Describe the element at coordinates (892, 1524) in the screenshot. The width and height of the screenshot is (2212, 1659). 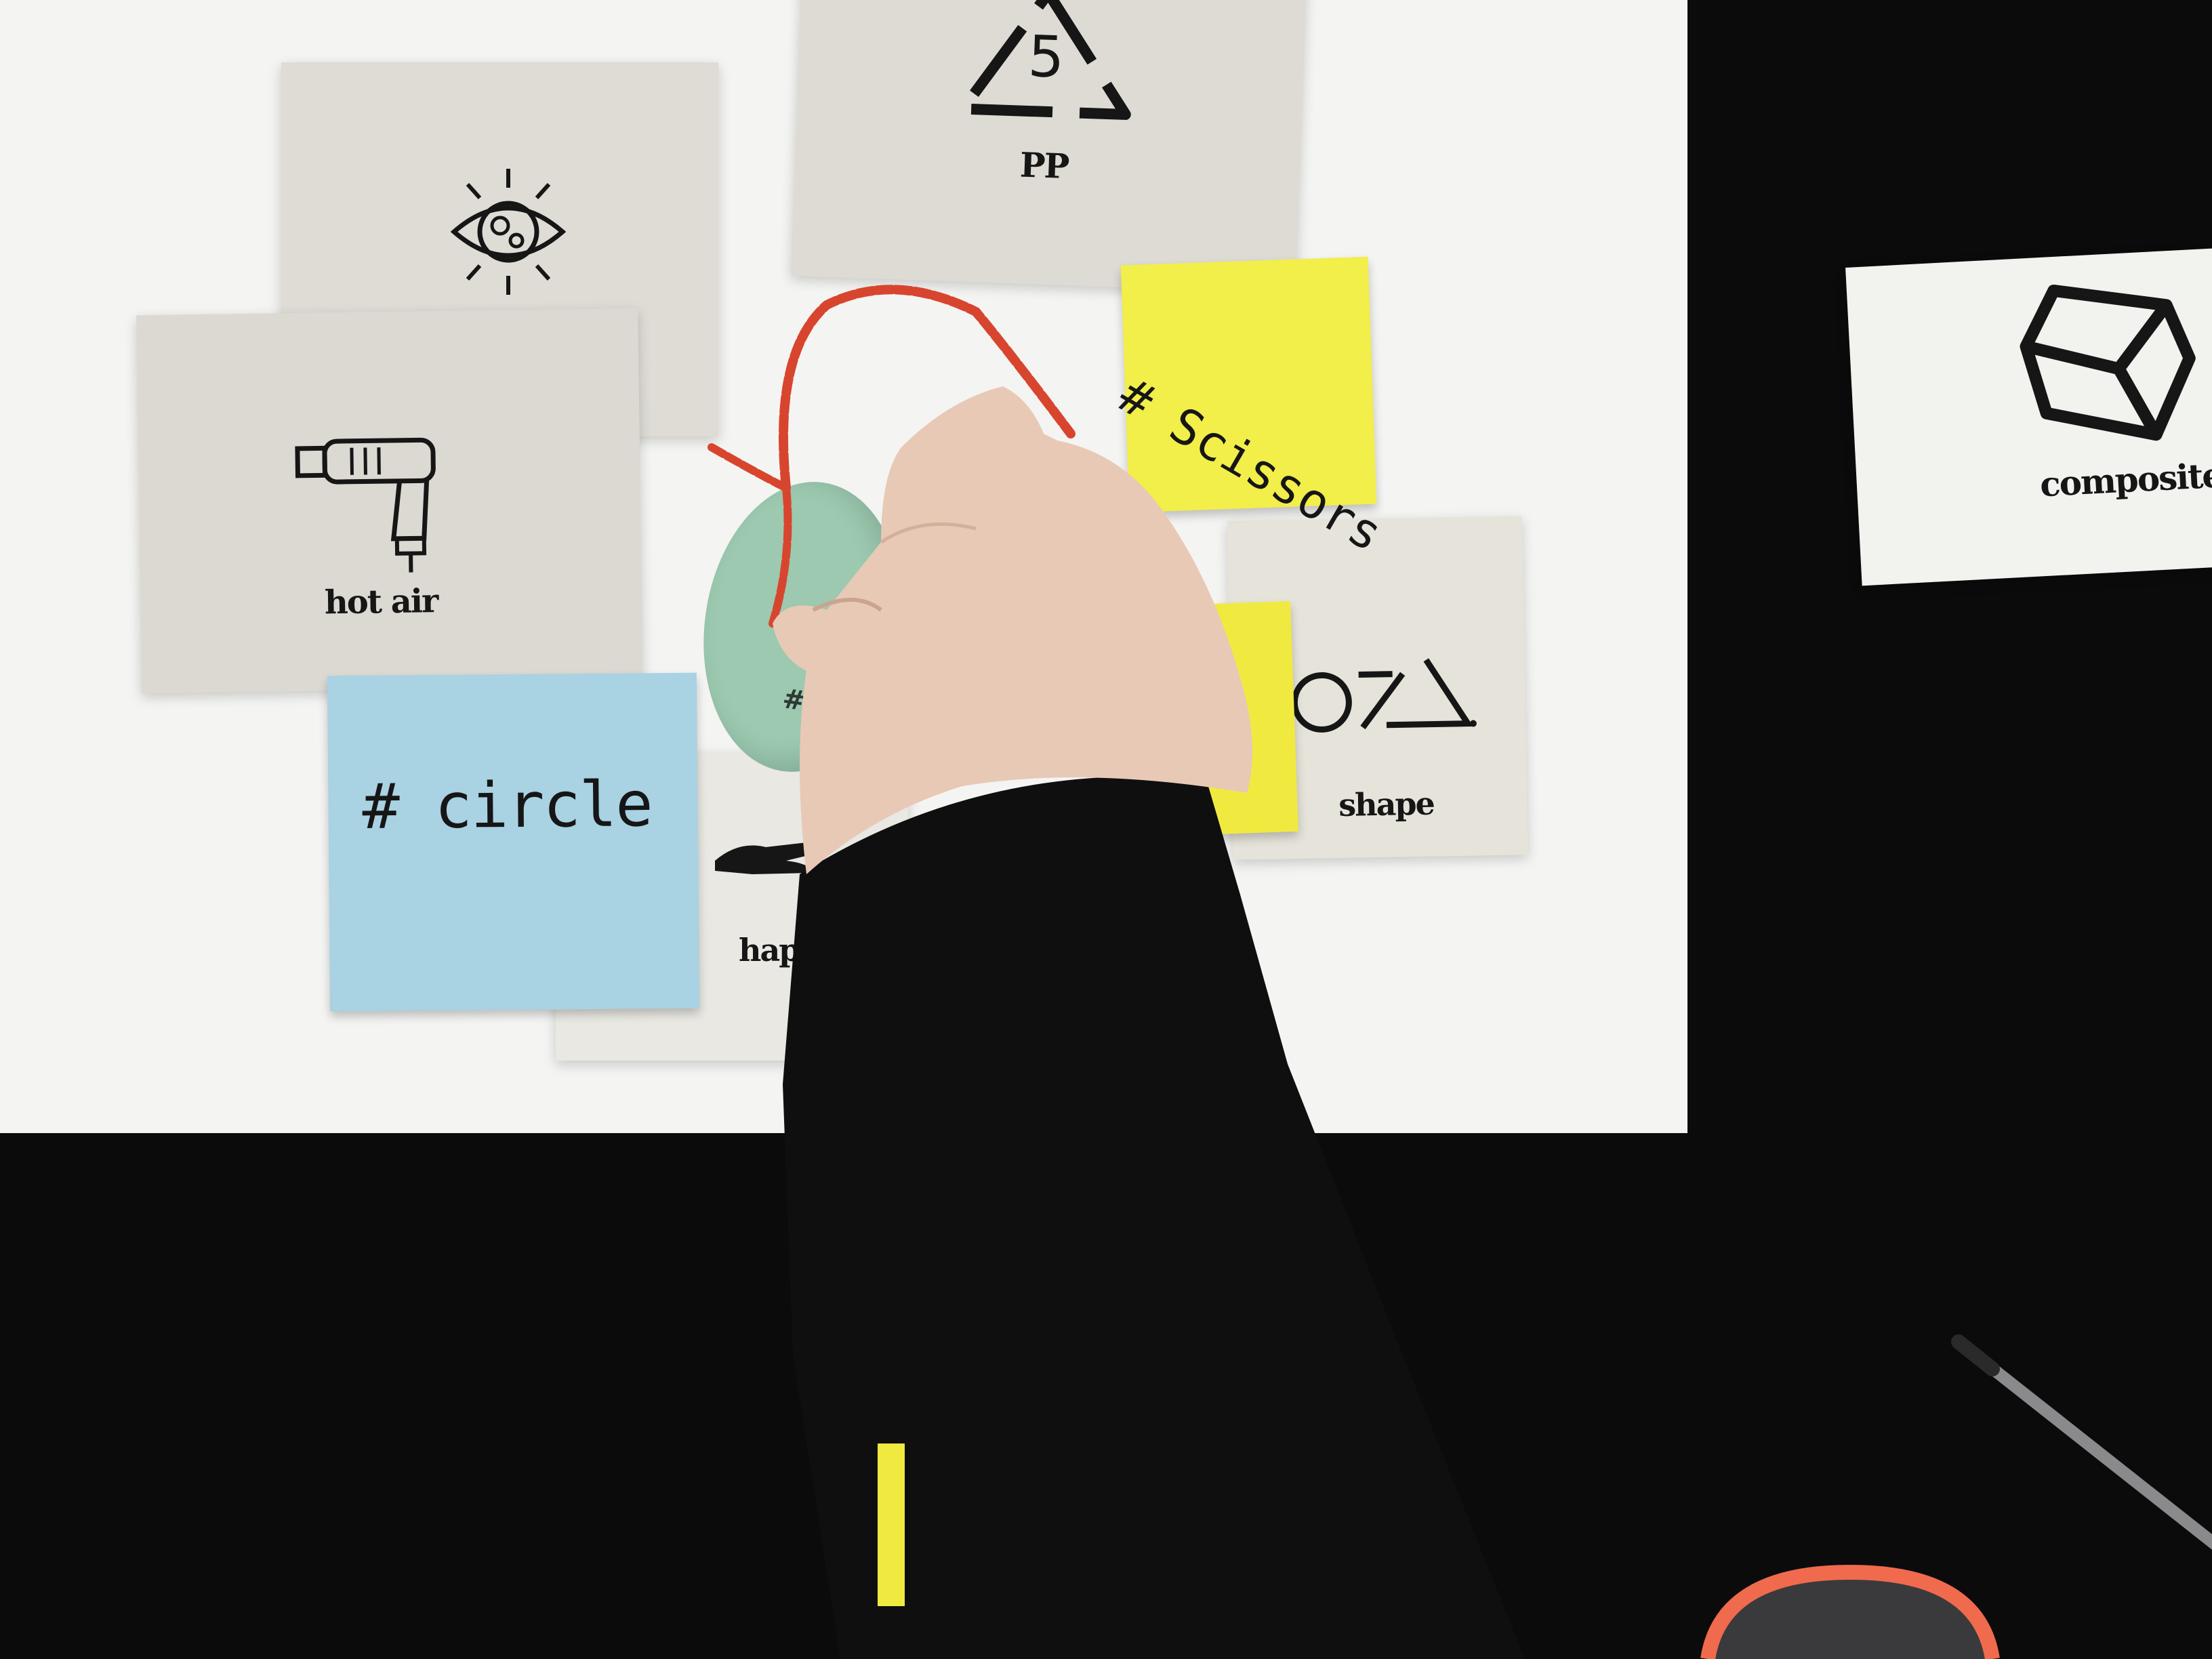
I see `yellow-strip` at that location.